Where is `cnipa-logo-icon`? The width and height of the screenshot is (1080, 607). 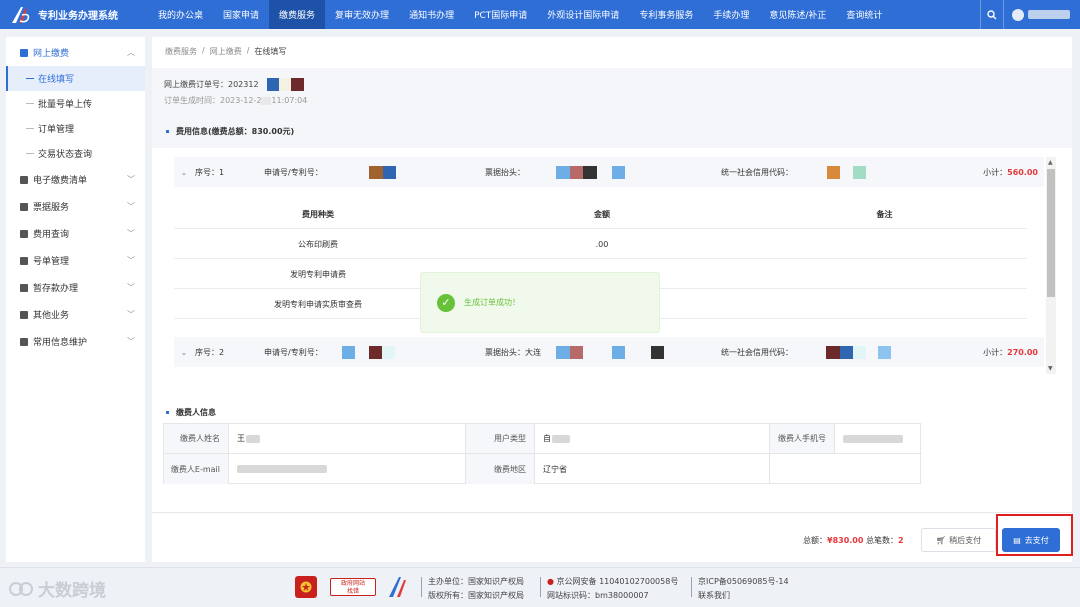
cnipa-logo-icon is located at coordinates (21, 15).